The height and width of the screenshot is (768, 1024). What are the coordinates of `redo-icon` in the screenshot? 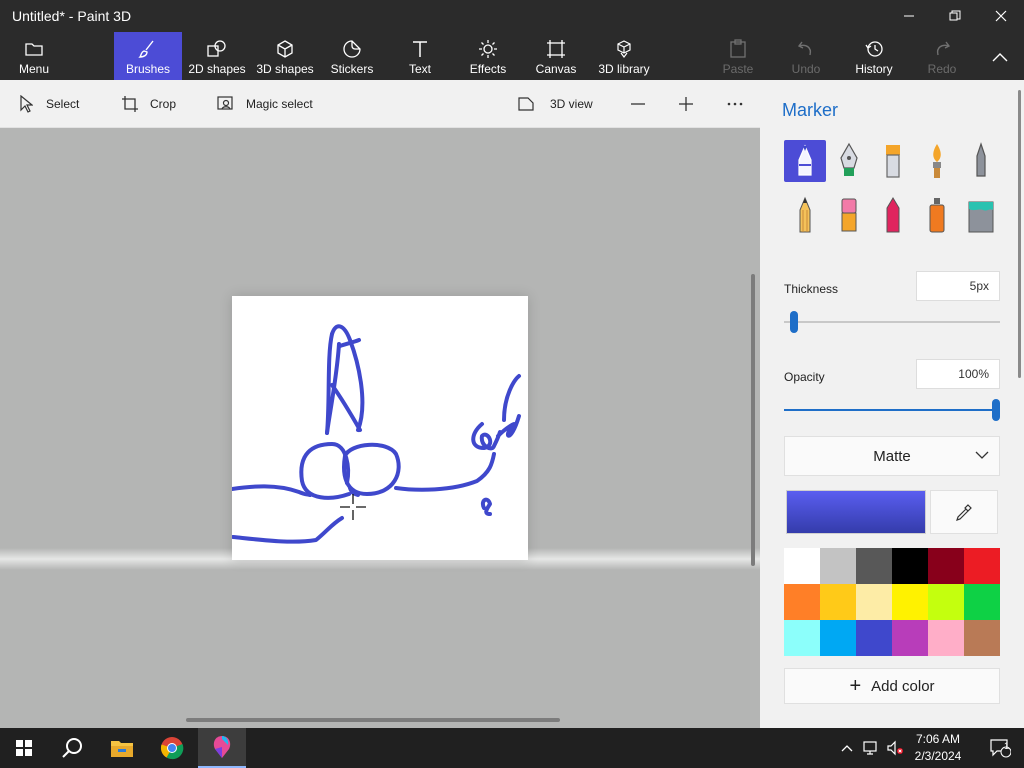 It's located at (942, 49).